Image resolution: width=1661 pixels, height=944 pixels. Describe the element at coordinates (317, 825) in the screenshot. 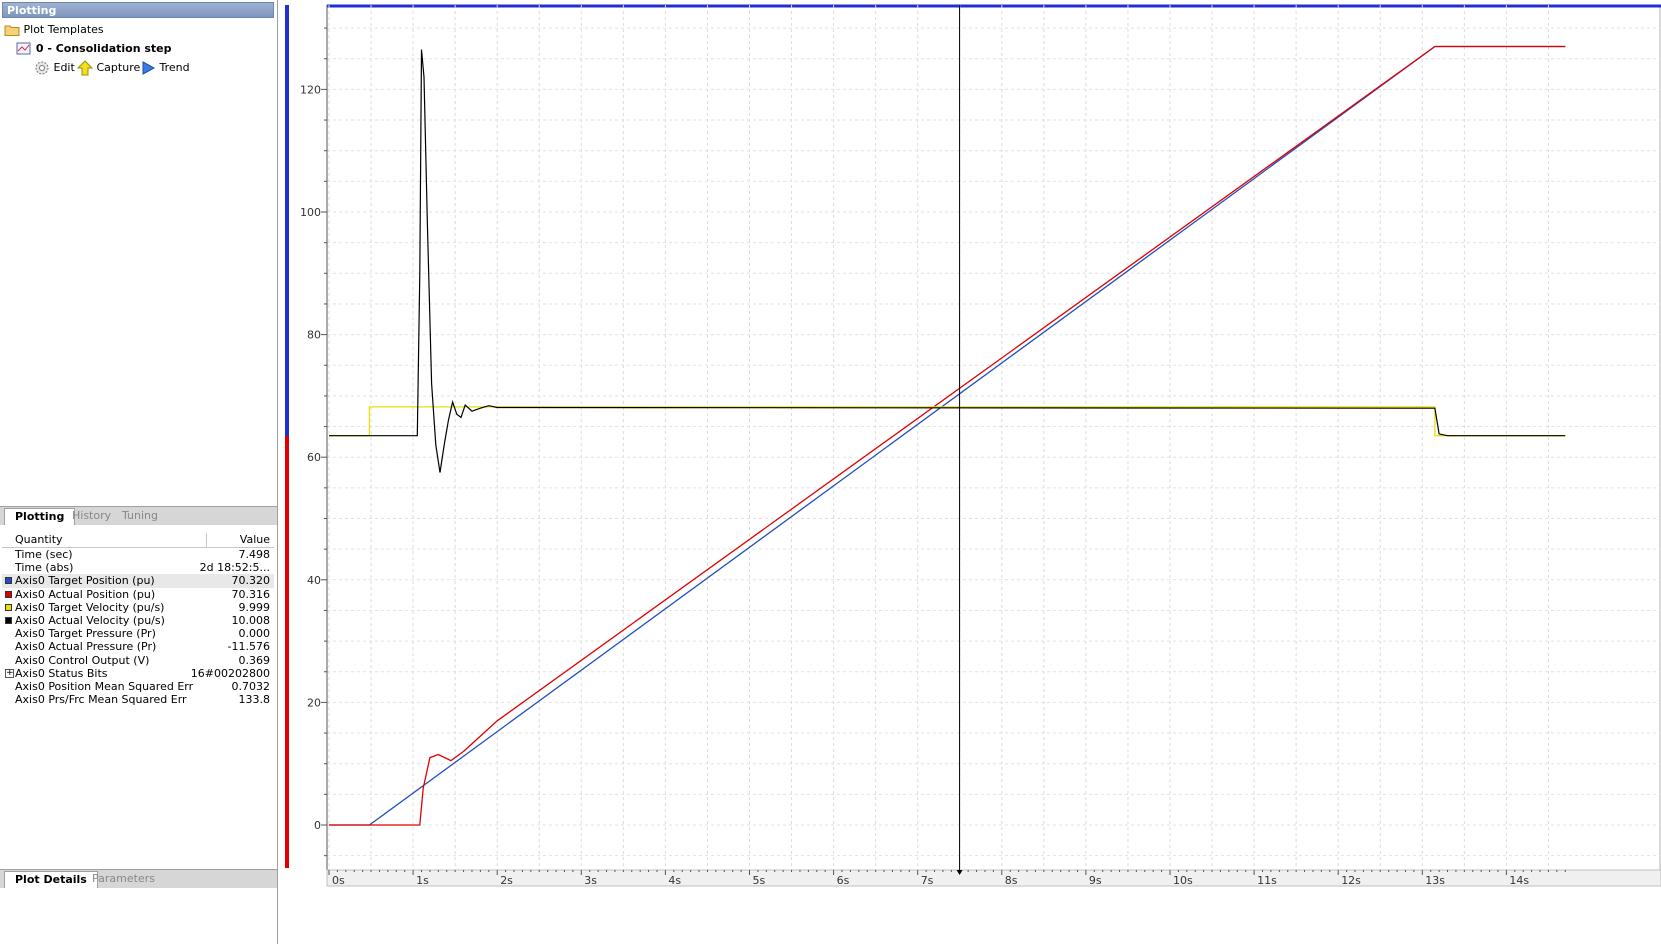

I see `y-tick-label: 0` at that location.